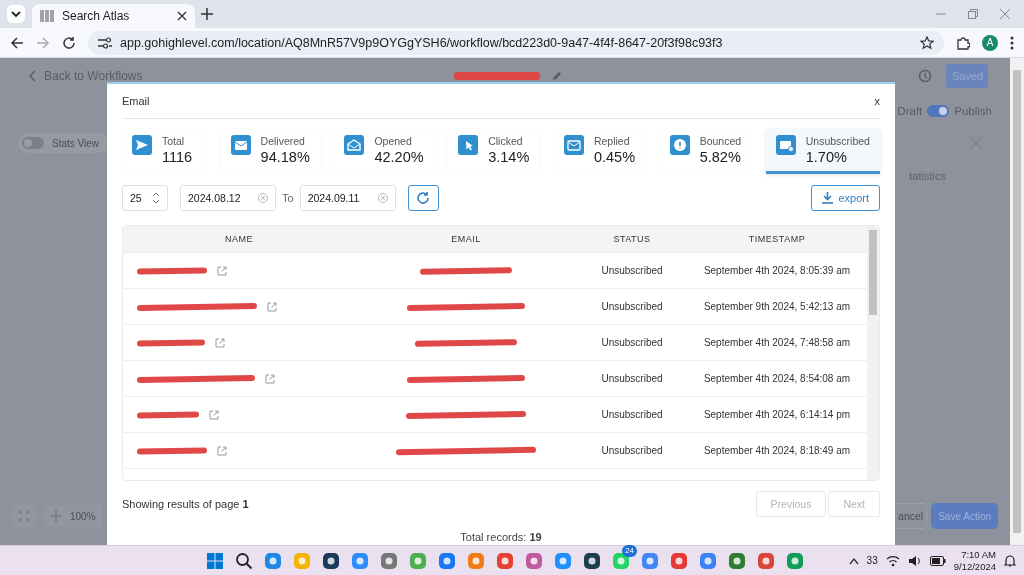 The width and height of the screenshot is (1024, 575). Describe the element at coordinates (892, 560) in the screenshot. I see `wifi-icon` at that location.